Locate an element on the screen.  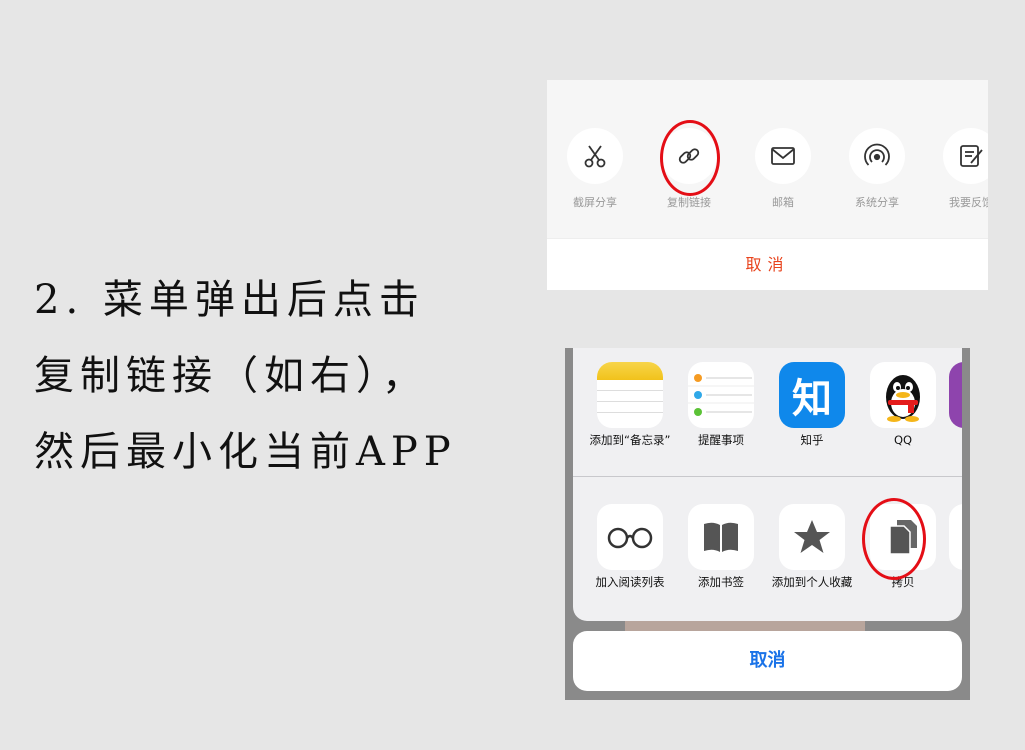
feedback-icon is located at coordinates (965, 156).